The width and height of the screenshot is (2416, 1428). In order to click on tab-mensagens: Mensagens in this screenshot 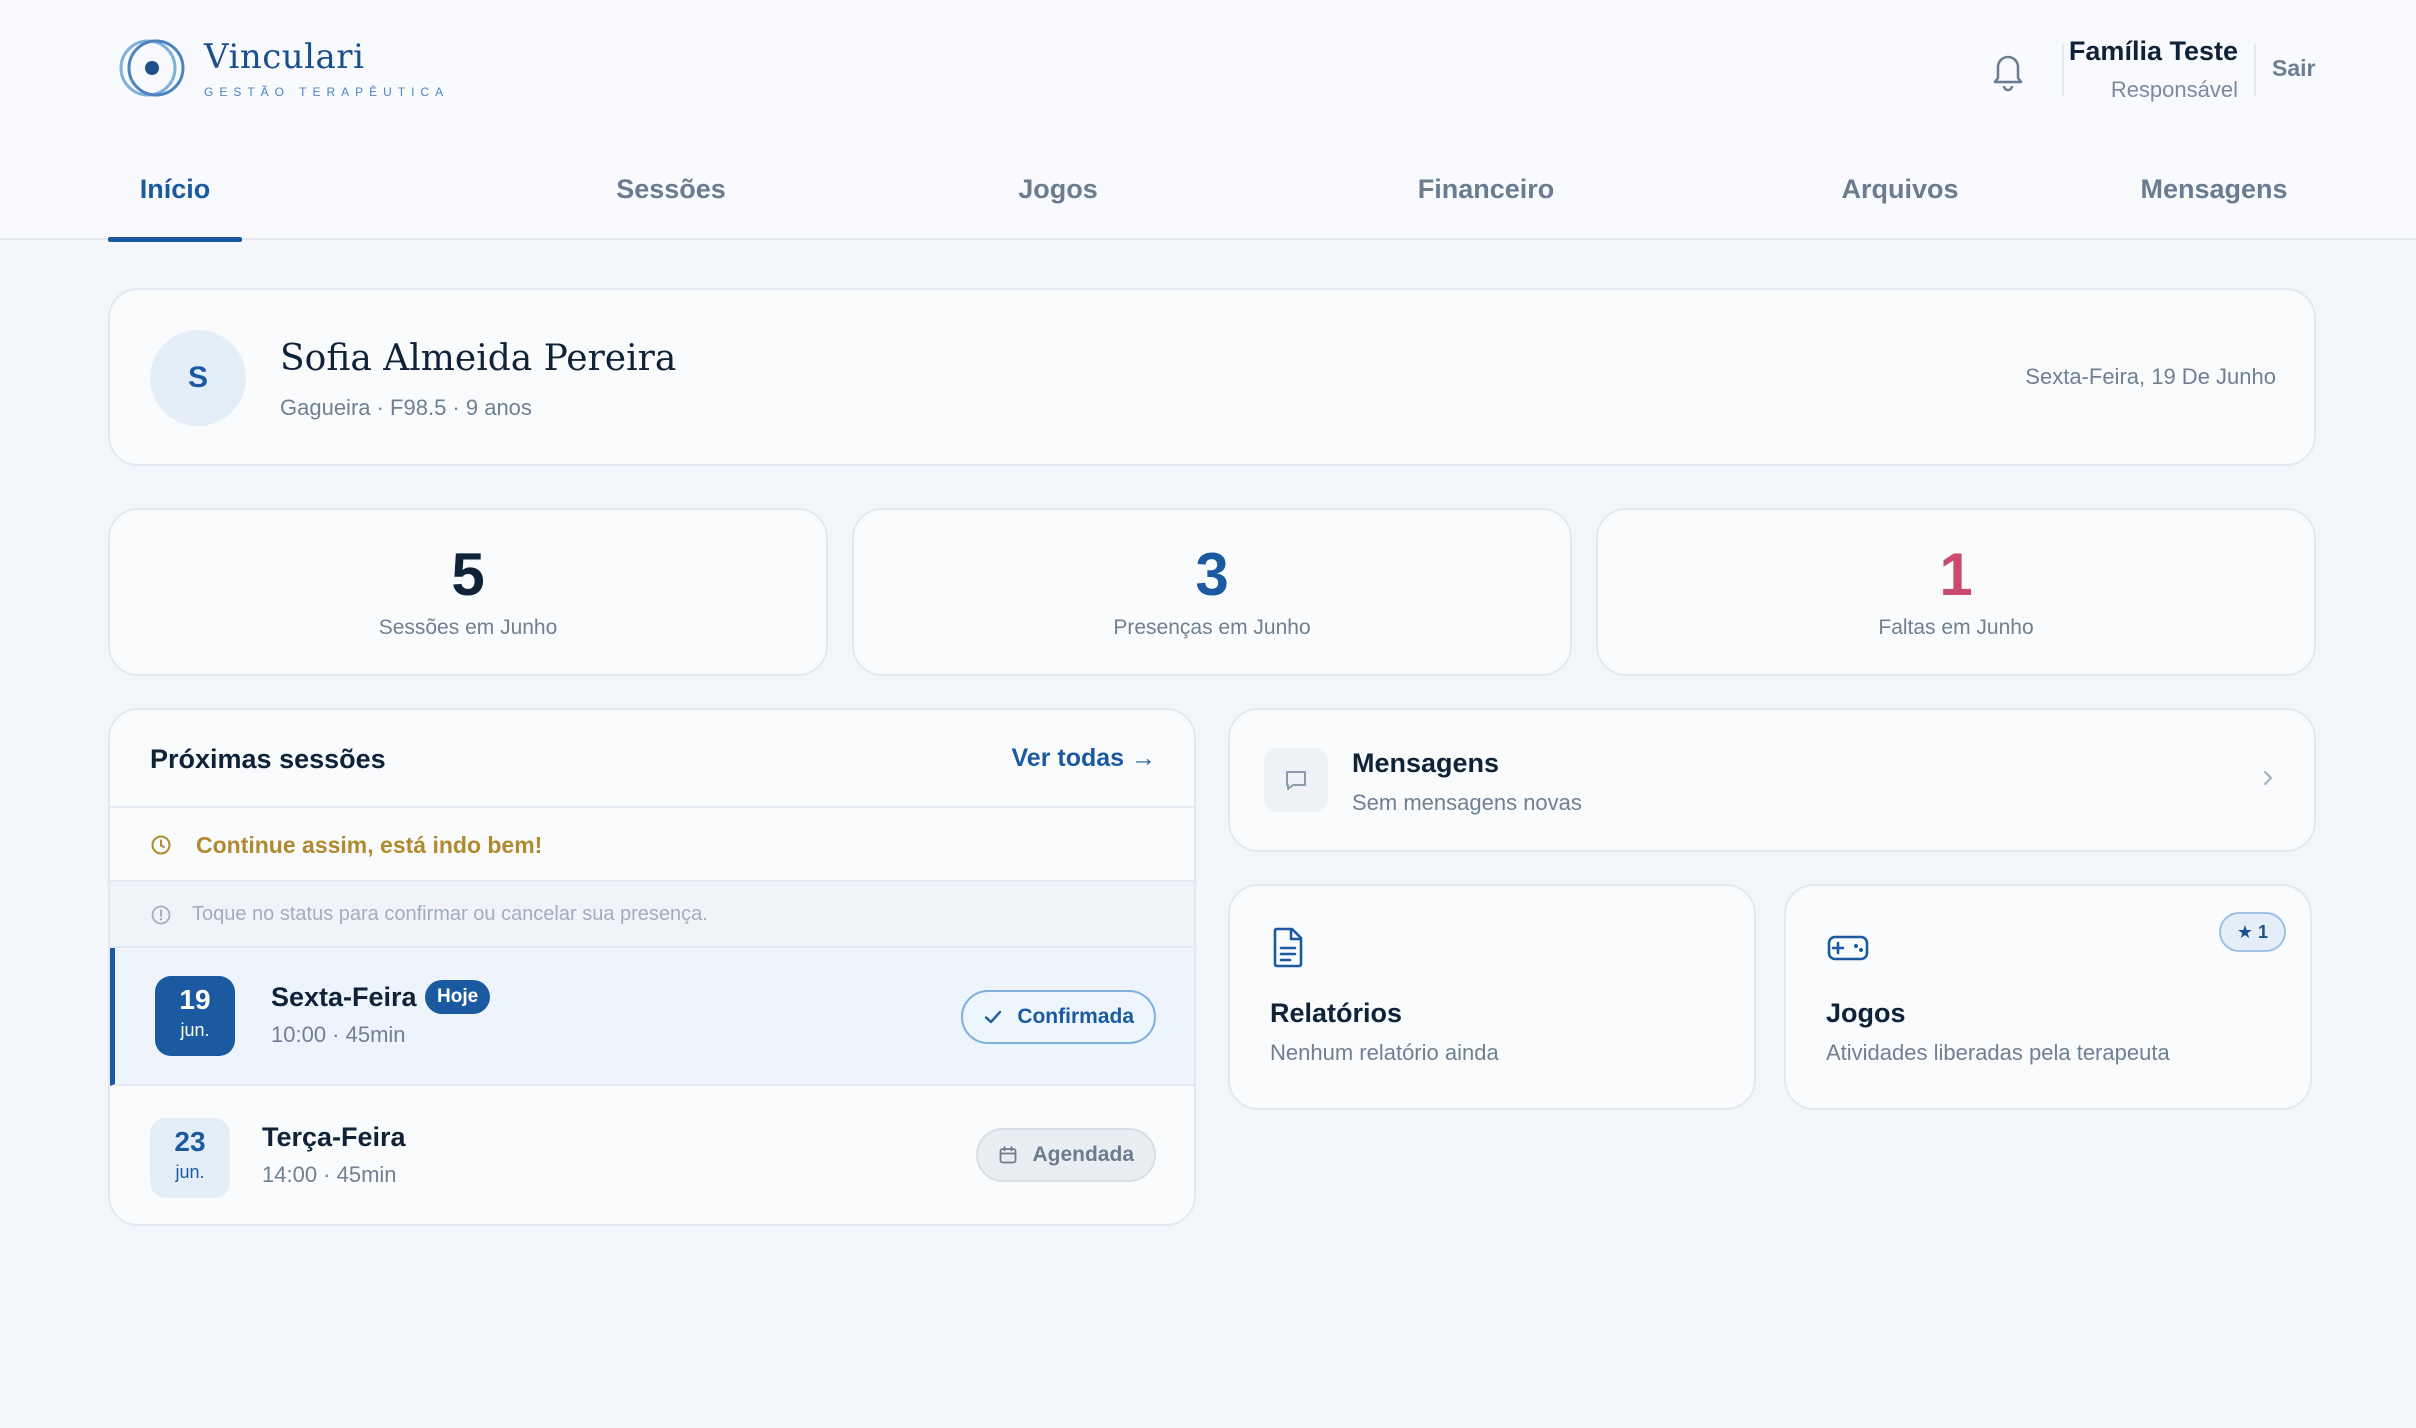, I will do `click(2214, 195)`.